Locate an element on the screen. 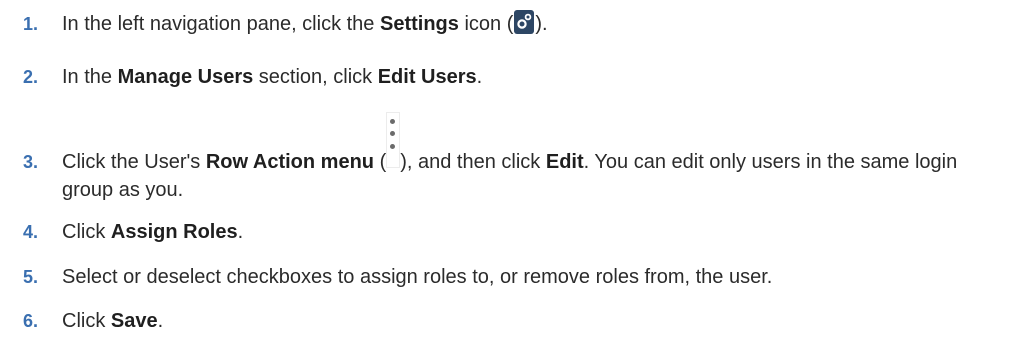 This screenshot has width=1010, height=342. manage-users-label: Manage Users is located at coordinates (185, 77).